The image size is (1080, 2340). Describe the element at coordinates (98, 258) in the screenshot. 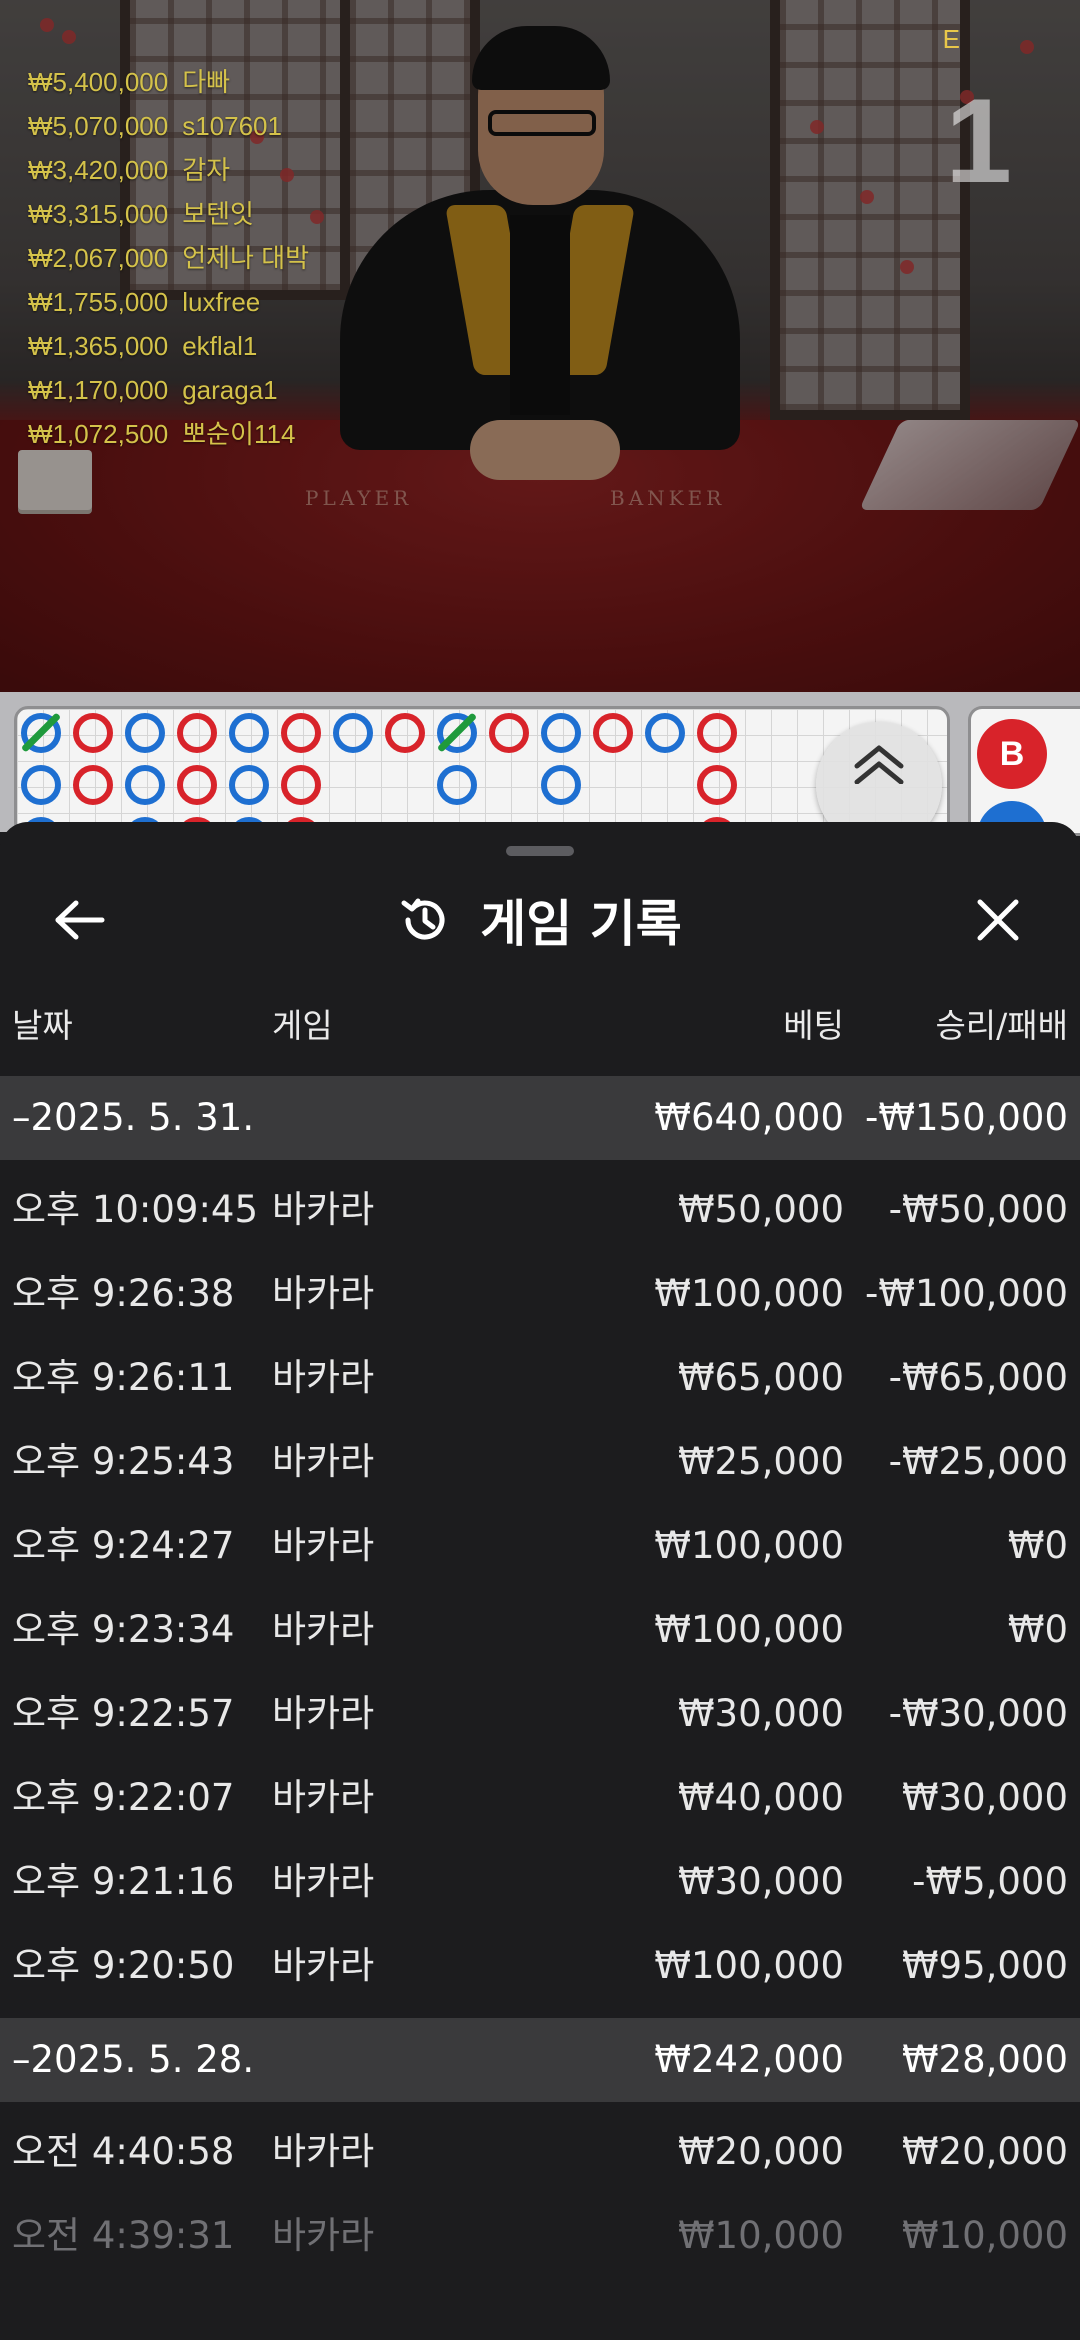

I see `leaderboard-amount: ₩2,067,000` at that location.